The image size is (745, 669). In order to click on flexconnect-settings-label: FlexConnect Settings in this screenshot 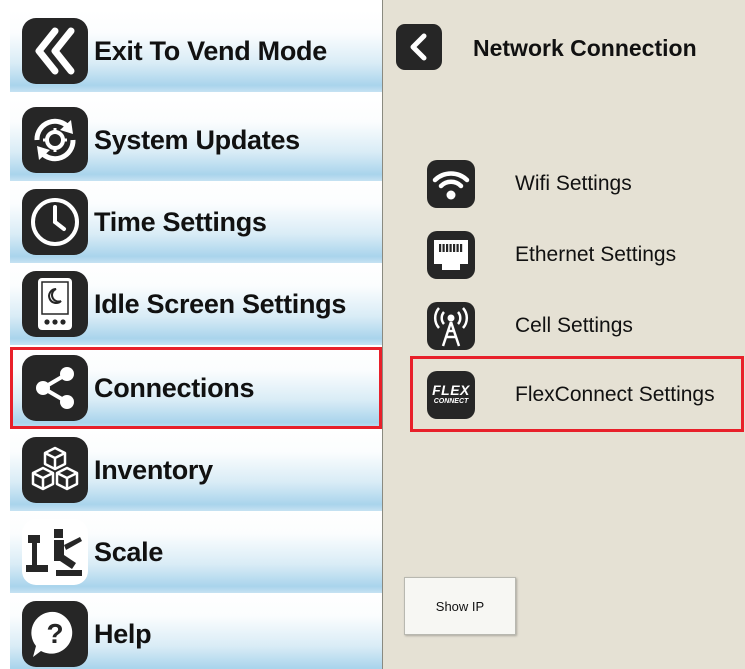, I will do `click(615, 394)`.